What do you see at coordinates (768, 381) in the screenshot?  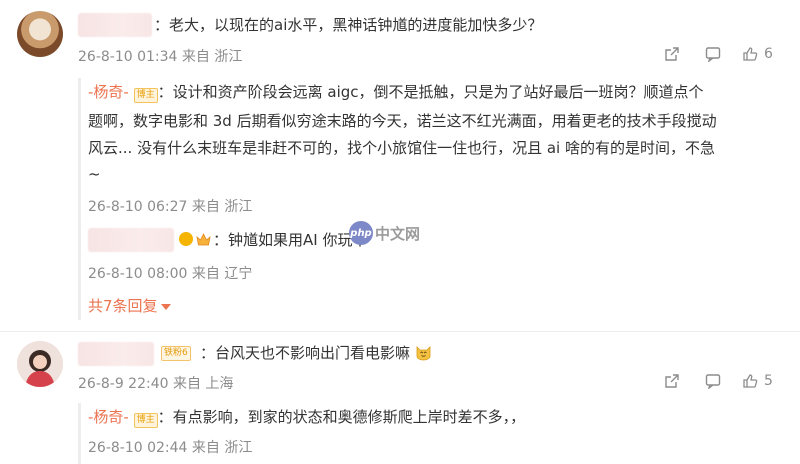 I see `like-count: 5` at bounding box center [768, 381].